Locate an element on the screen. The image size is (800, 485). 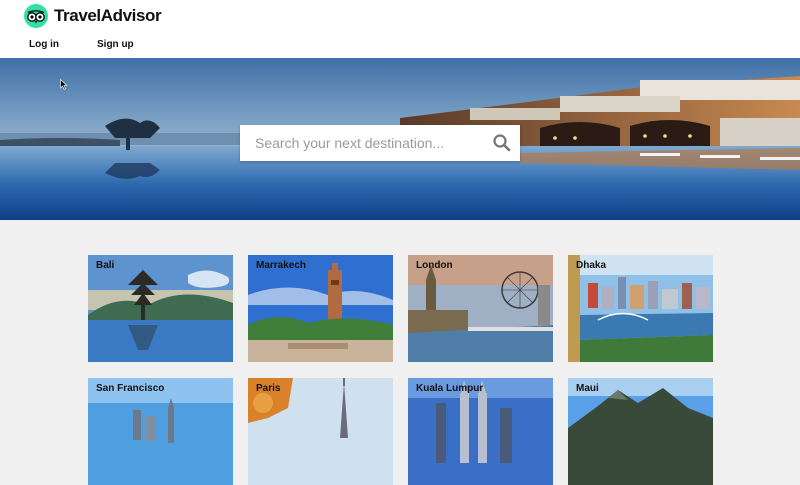
destination-name: Dhaka is located at coordinates (591, 265).